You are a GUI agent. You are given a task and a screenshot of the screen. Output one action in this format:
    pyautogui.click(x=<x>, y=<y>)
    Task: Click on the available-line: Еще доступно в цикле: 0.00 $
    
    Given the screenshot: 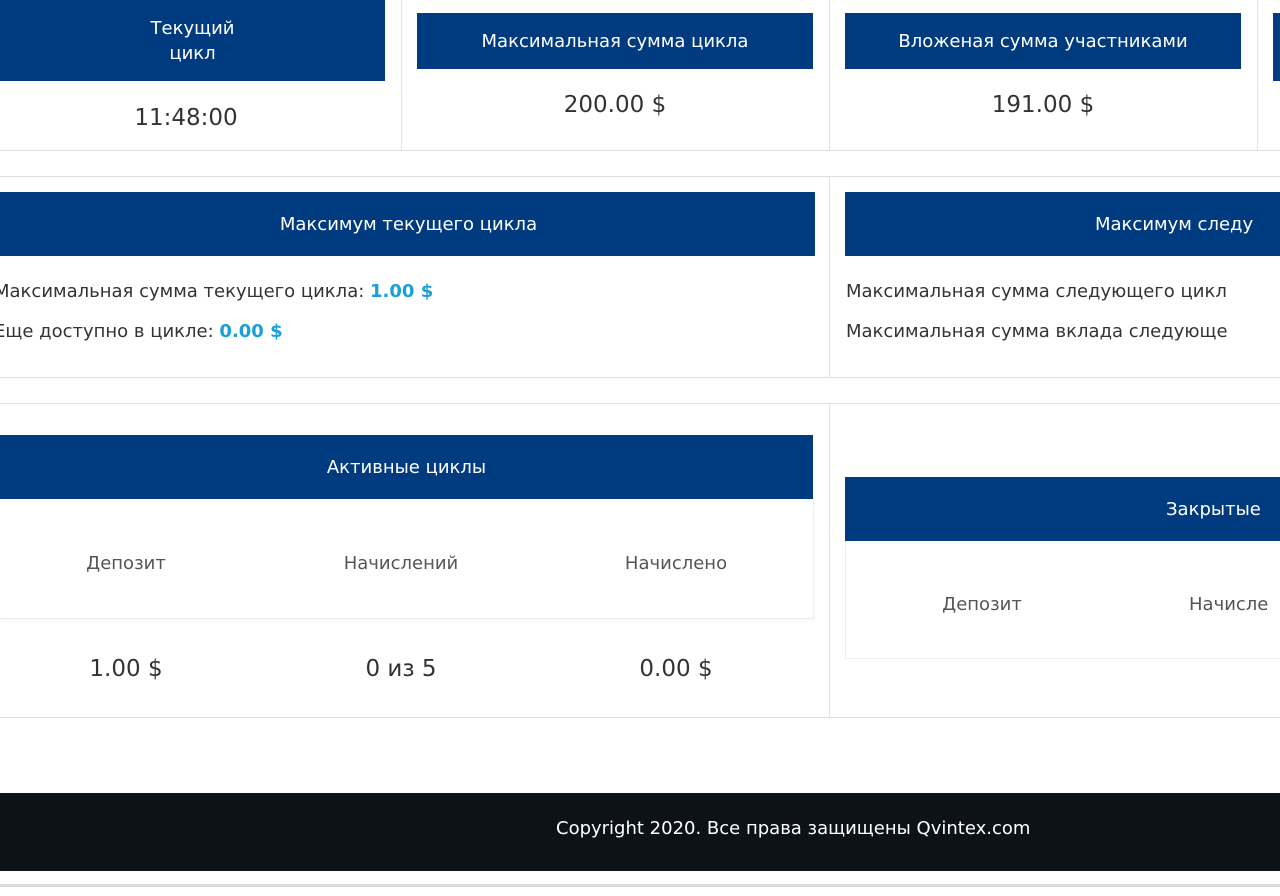 What is the action you would take?
    pyautogui.click(x=141, y=331)
    